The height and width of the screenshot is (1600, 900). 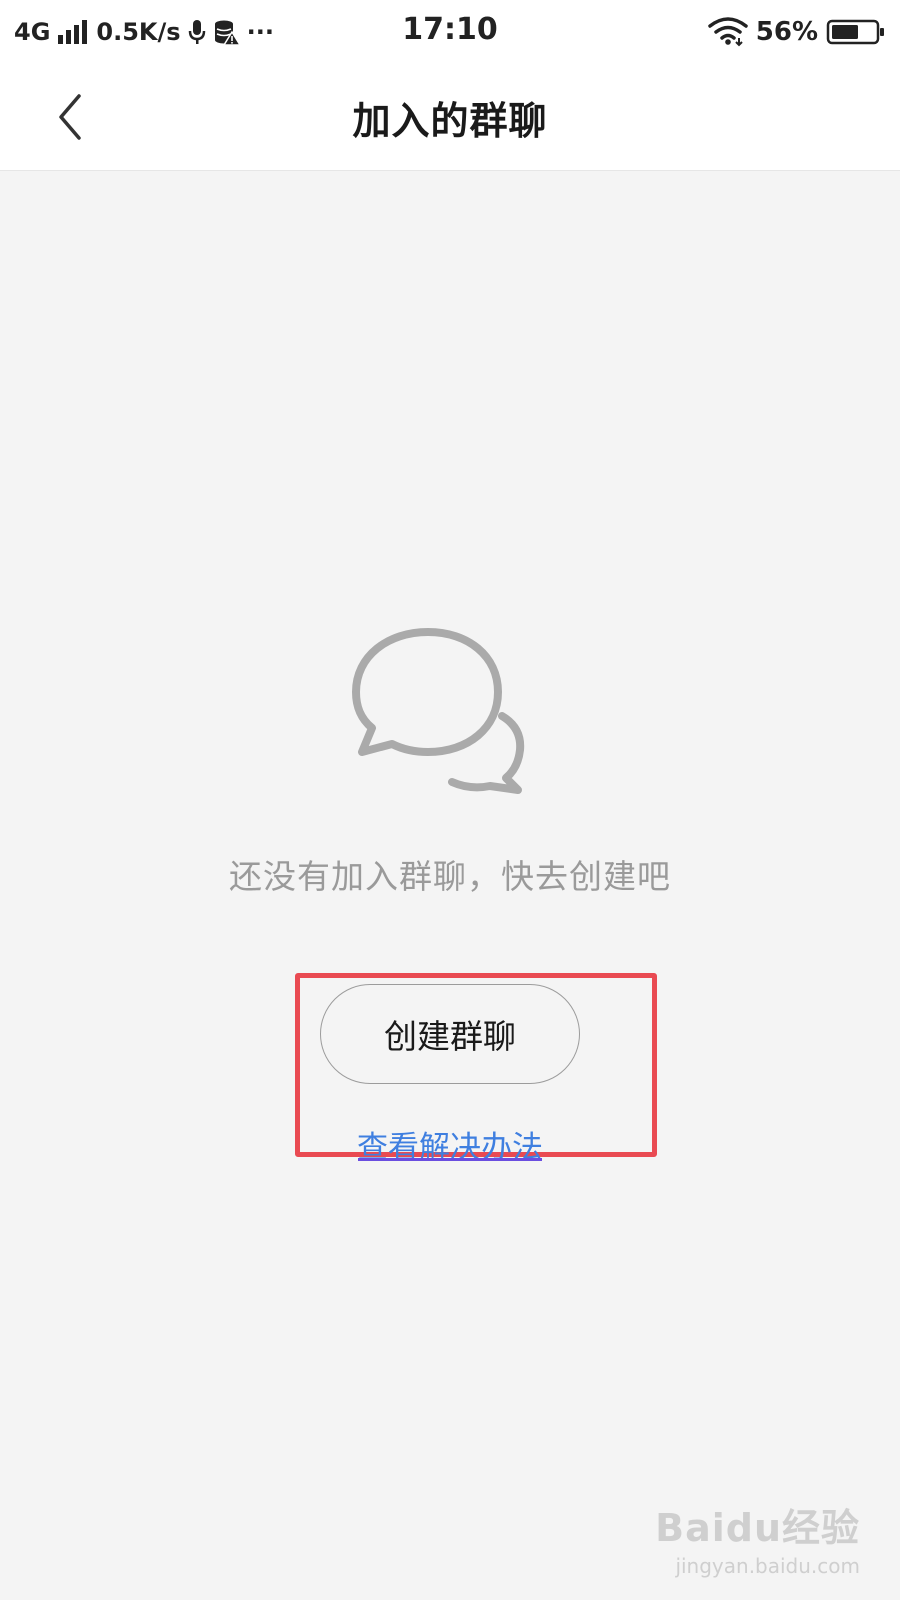 I want to click on baidu-watermark: Baidu经验 jingyan.baidu.com, so click(x=757, y=1537).